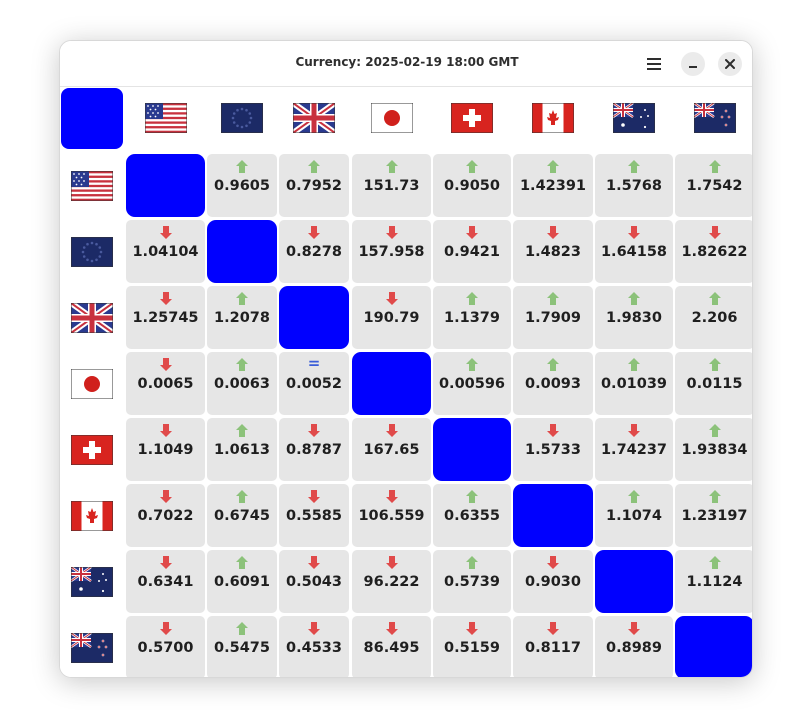 The height and width of the screenshot is (728, 810). I want to click on rate-cell: 0.8787, so click(314, 449).